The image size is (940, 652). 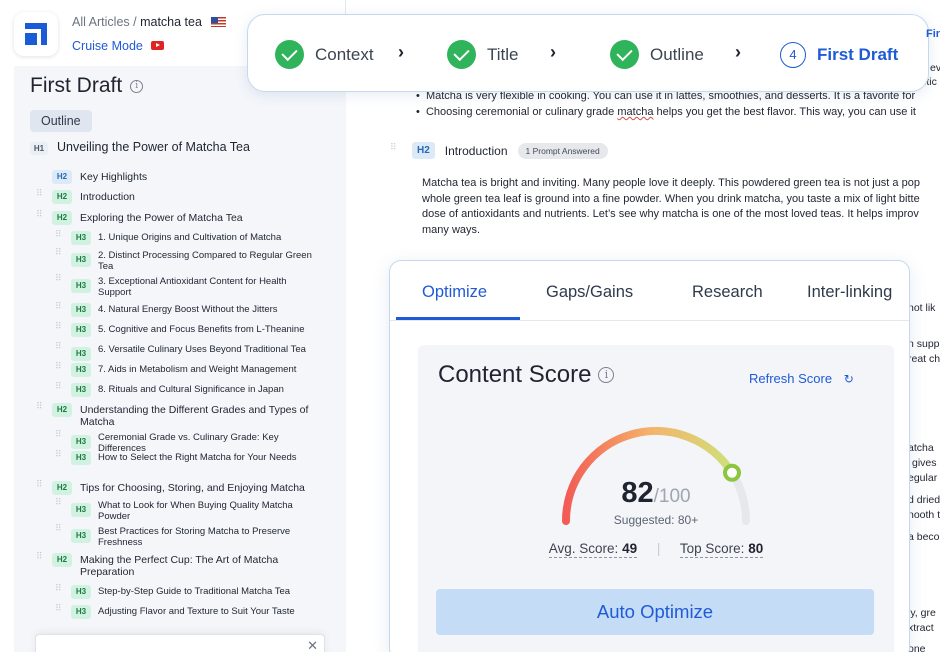 I want to click on step-label: Outline, so click(x=677, y=54).